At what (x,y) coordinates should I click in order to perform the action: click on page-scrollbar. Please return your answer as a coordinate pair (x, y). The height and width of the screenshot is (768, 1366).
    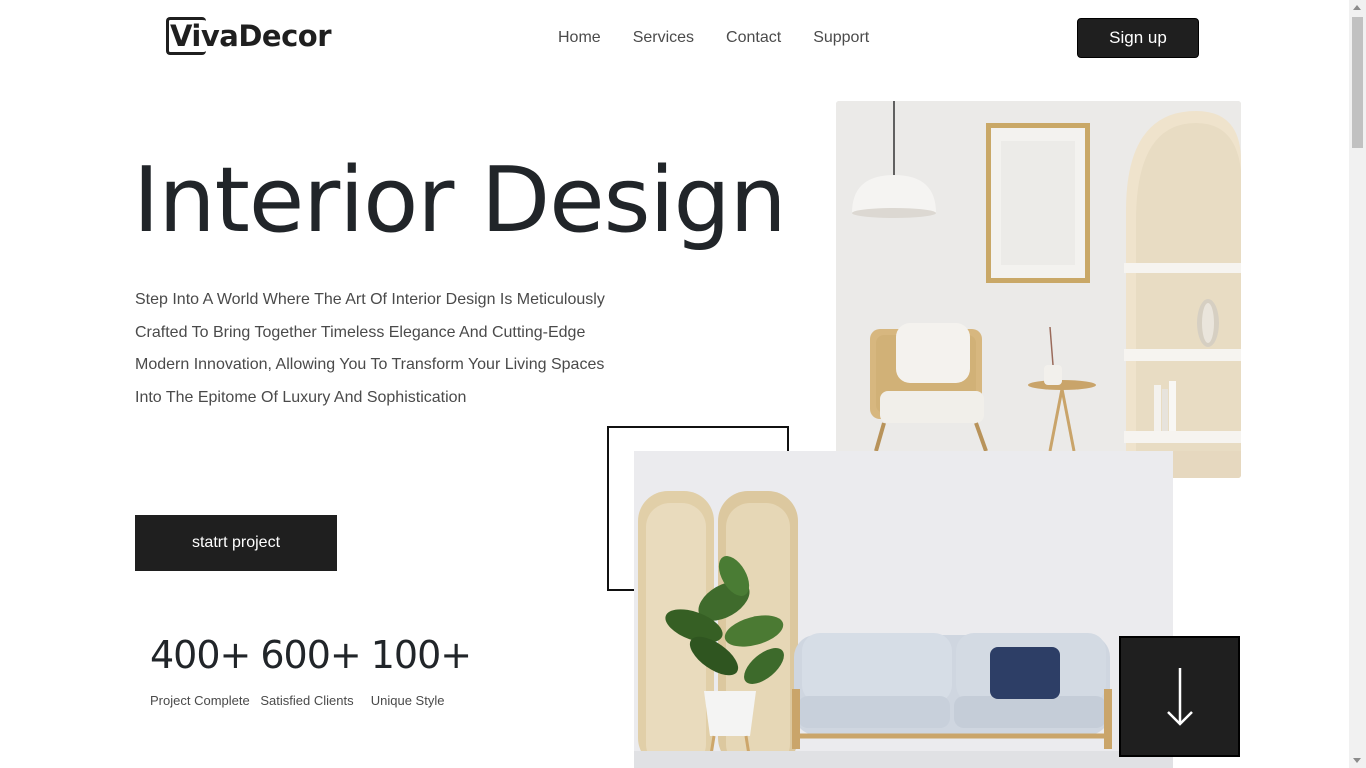
    Looking at the image, I should click on (1357, 384).